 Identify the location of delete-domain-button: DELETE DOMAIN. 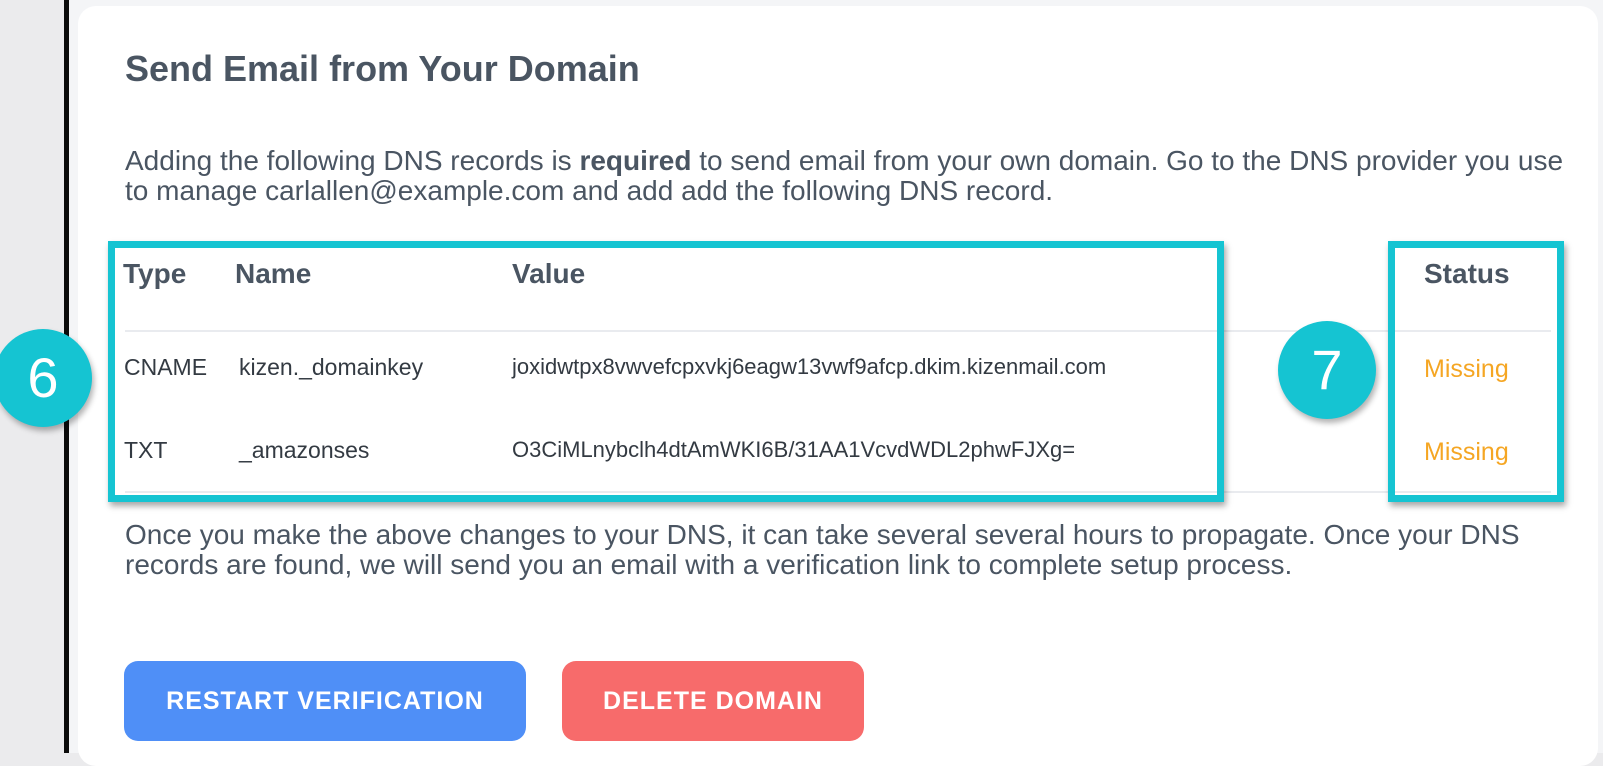
(713, 701).